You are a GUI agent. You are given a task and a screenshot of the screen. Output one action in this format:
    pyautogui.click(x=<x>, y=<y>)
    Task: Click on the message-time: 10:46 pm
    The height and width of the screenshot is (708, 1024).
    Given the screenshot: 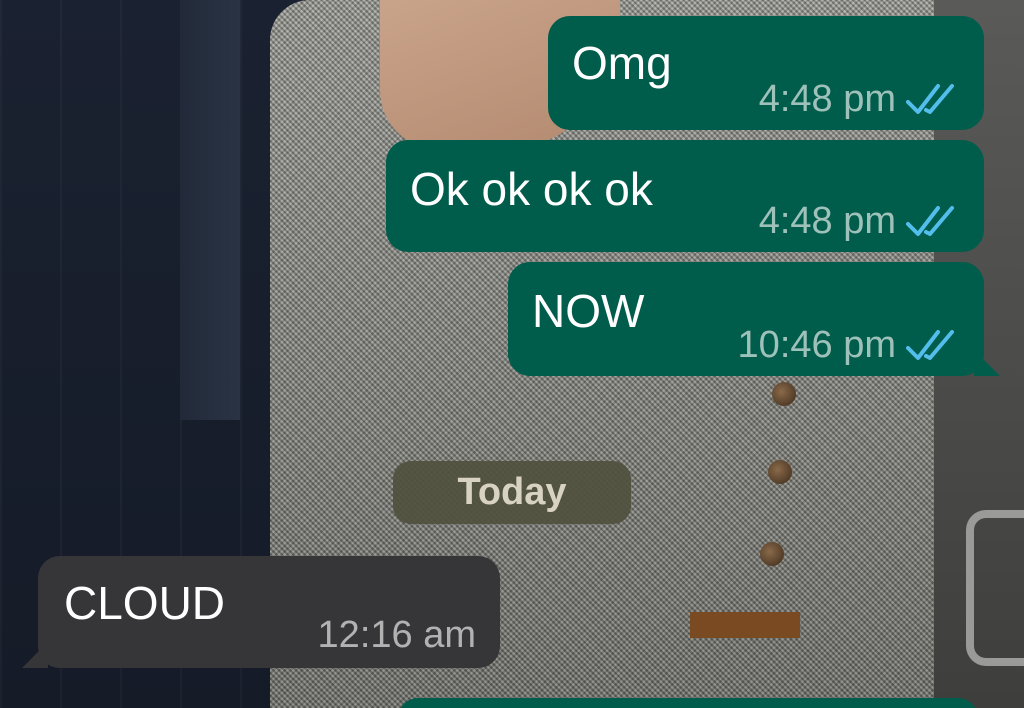 What is the action you would take?
    pyautogui.click(x=816, y=345)
    